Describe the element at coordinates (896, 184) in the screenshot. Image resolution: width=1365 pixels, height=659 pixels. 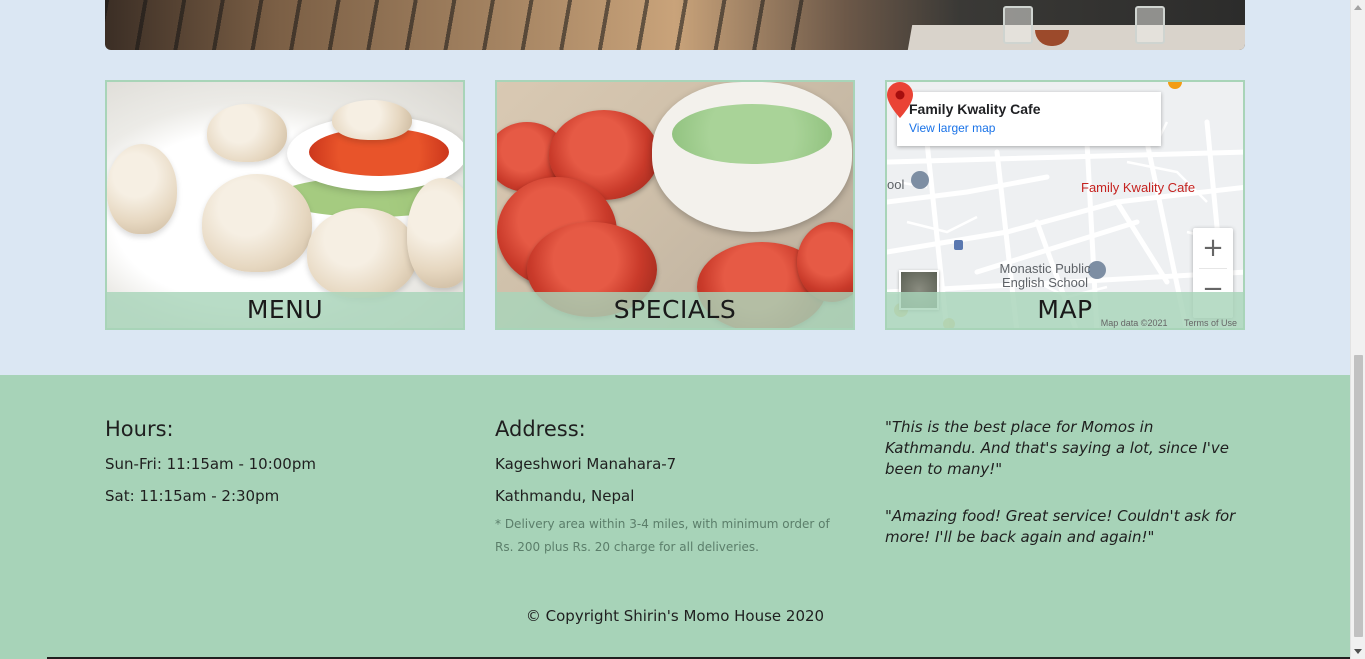
I see `partial-poi-label: ool` at that location.